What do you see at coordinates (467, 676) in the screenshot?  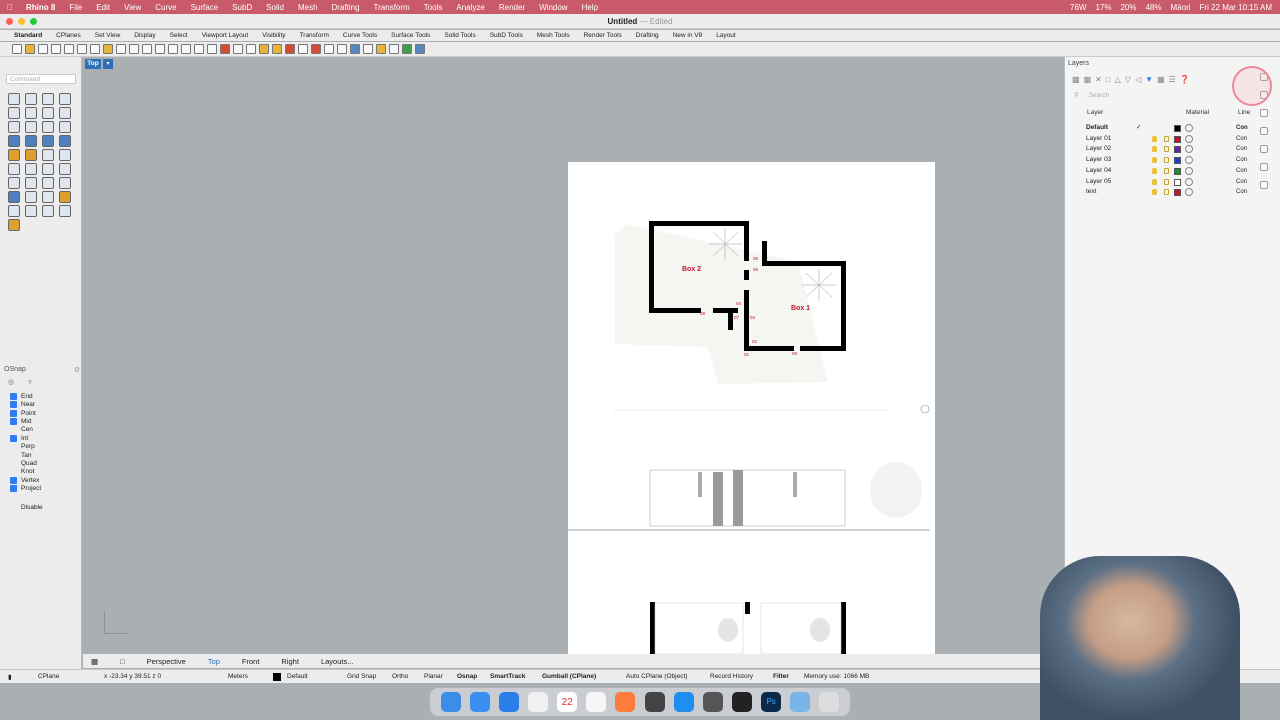 I see `osnap-toggle: Osnap` at bounding box center [467, 676].